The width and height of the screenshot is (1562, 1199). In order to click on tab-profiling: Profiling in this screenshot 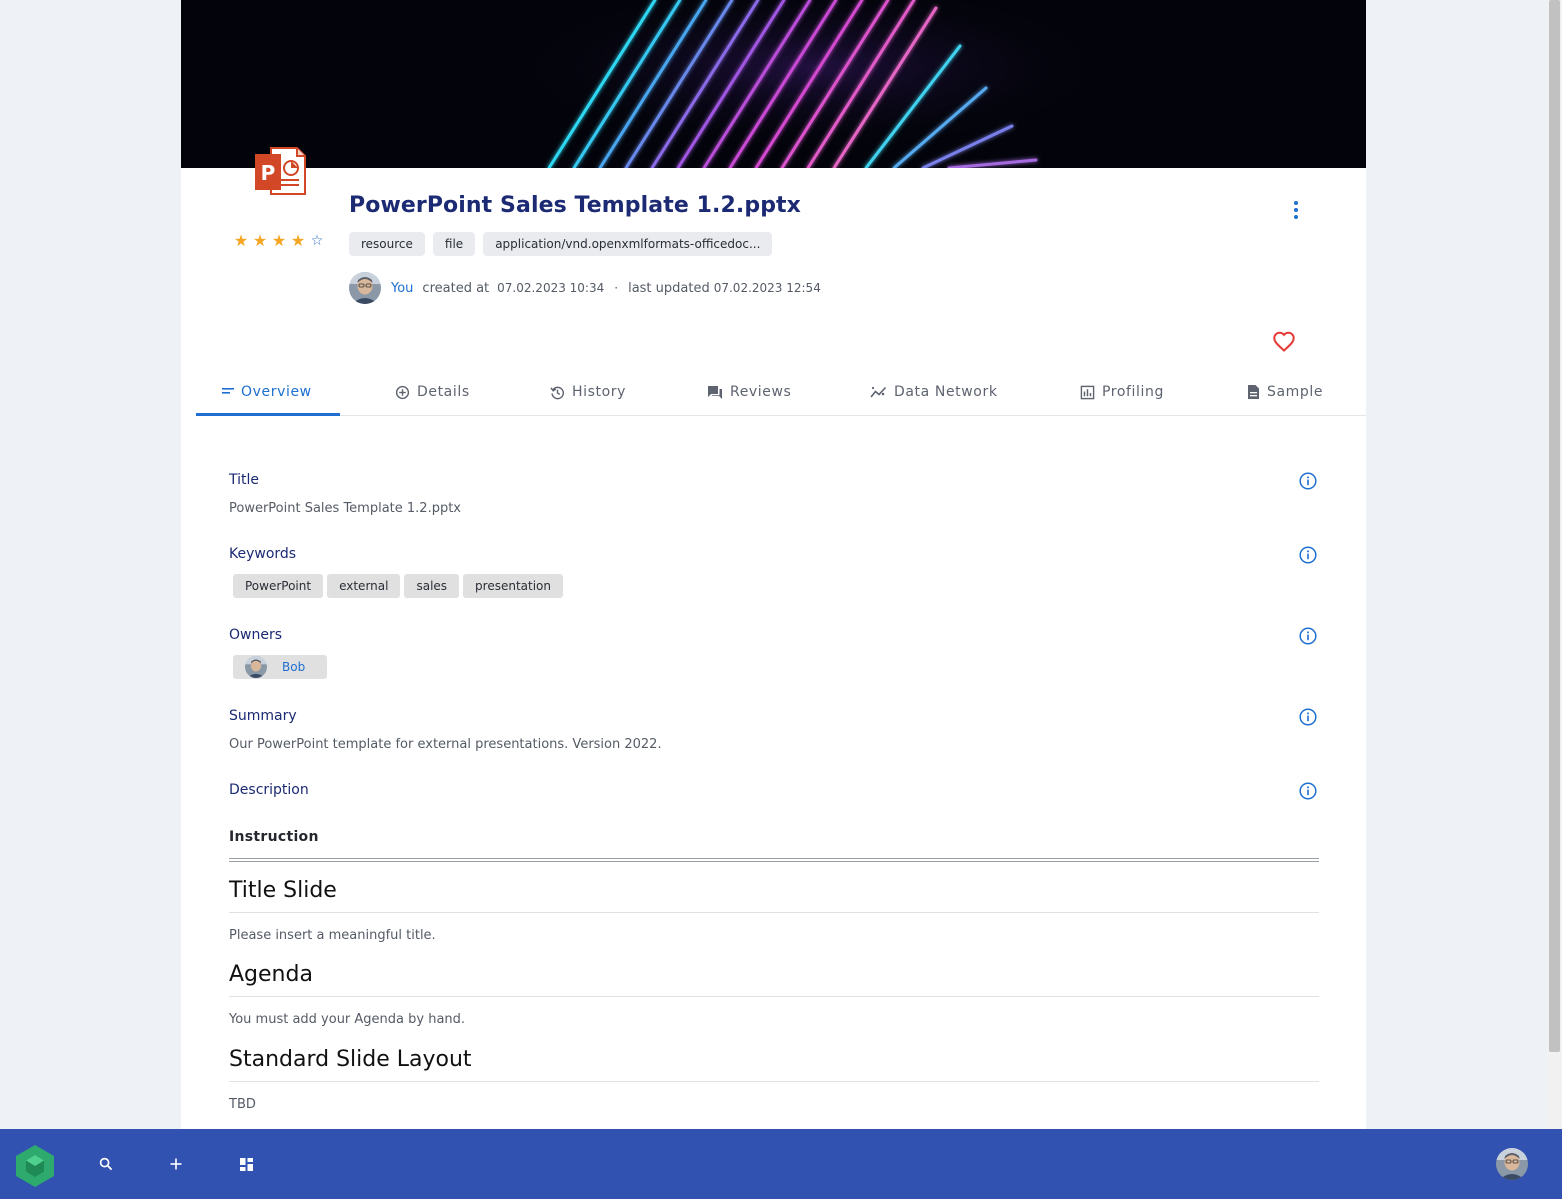, I will do `click(1122, 392)`.